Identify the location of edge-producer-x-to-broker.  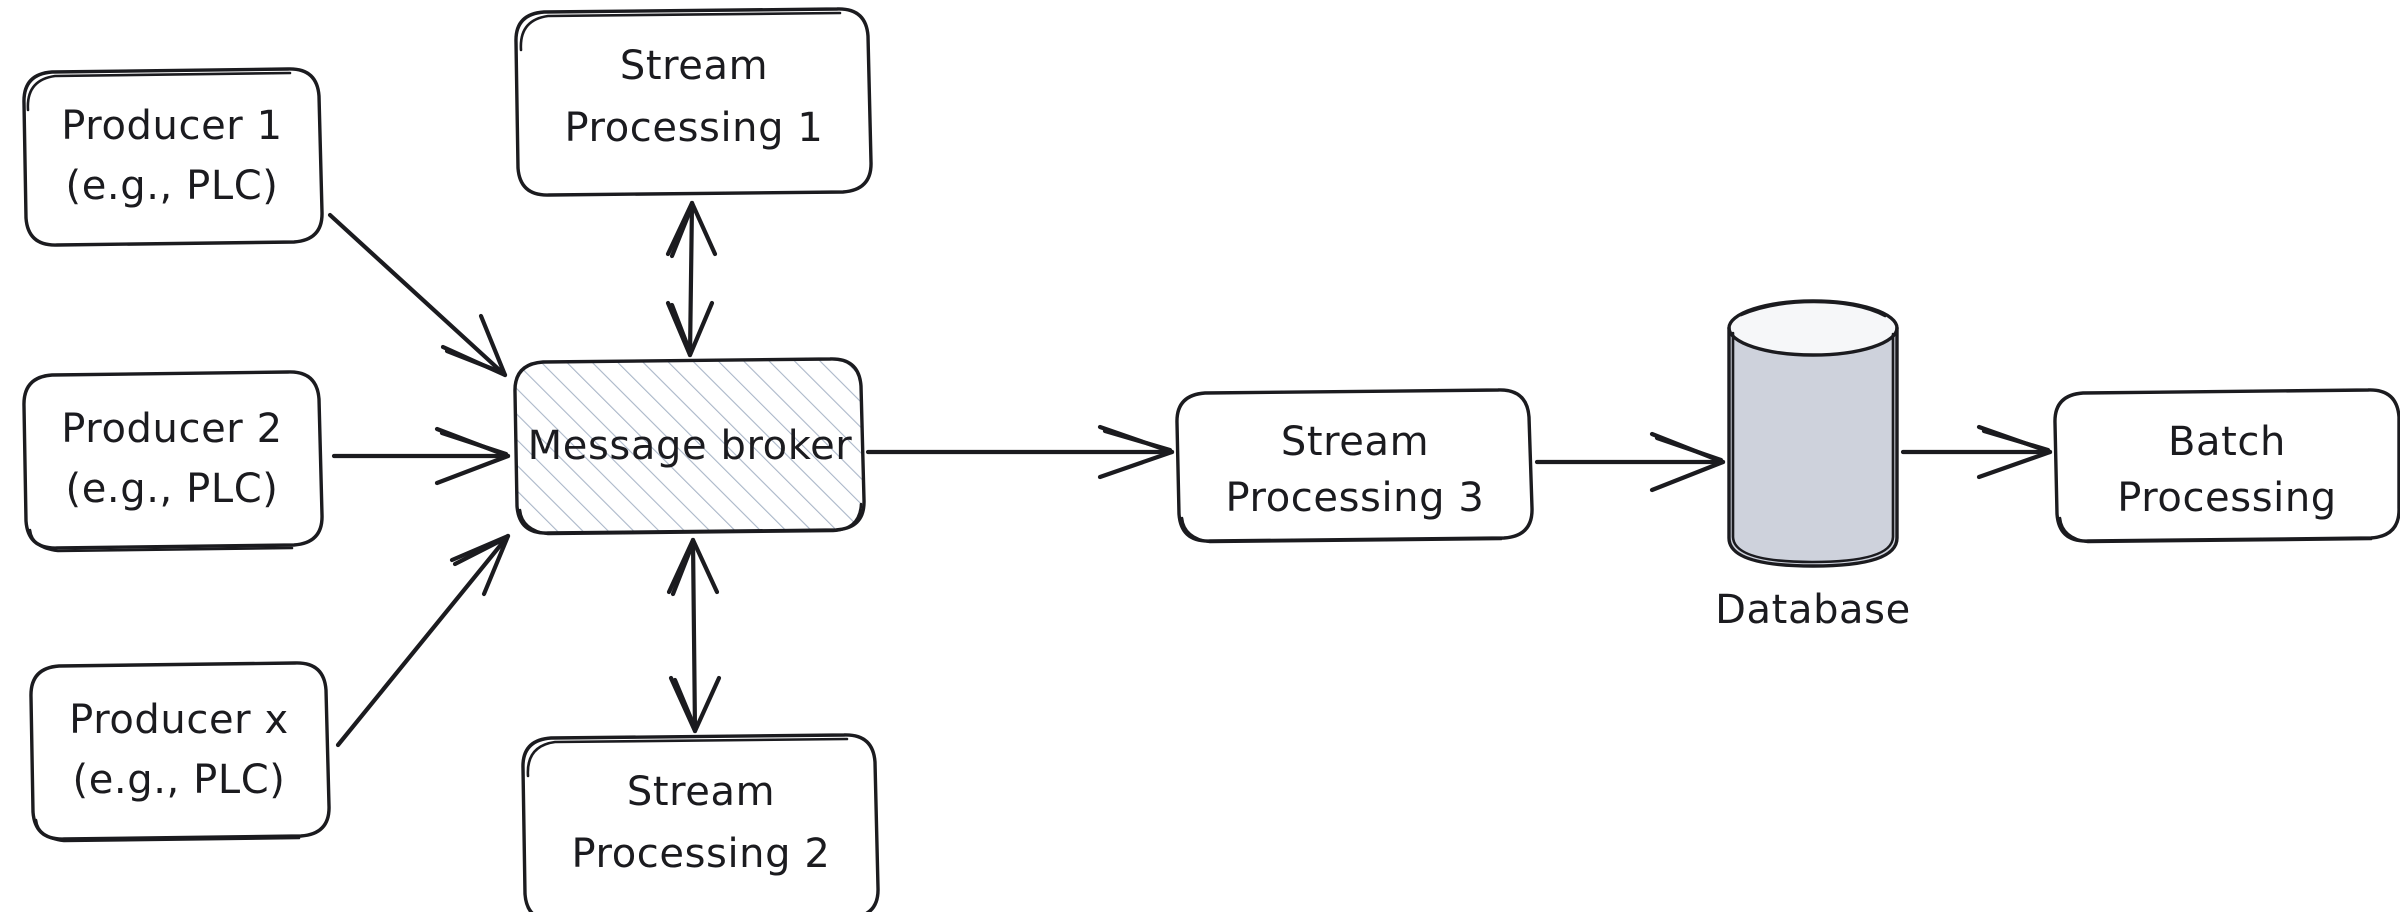
(423, 640).